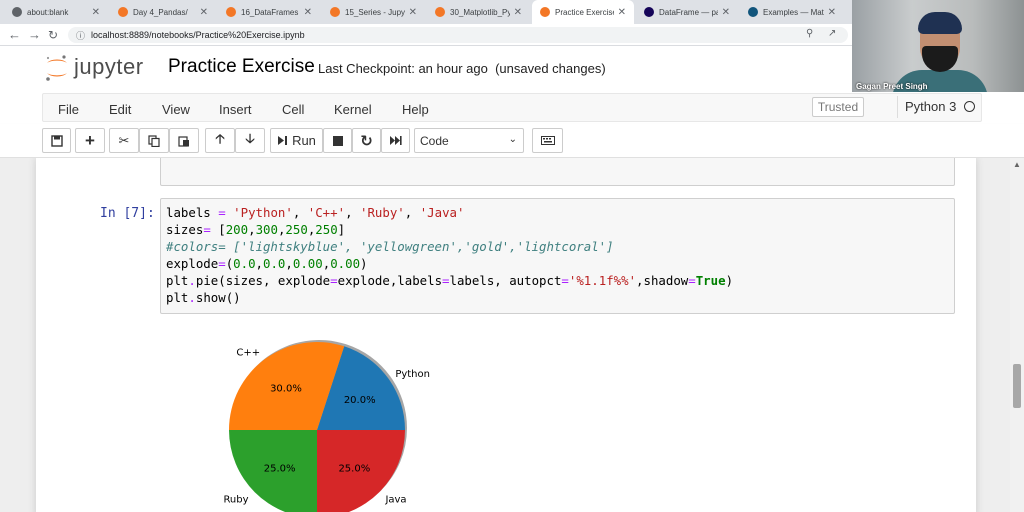  What do you see at coordinates (154, 140) in the screenshot?
I see `copy-button` at bounding box center [154, 140].